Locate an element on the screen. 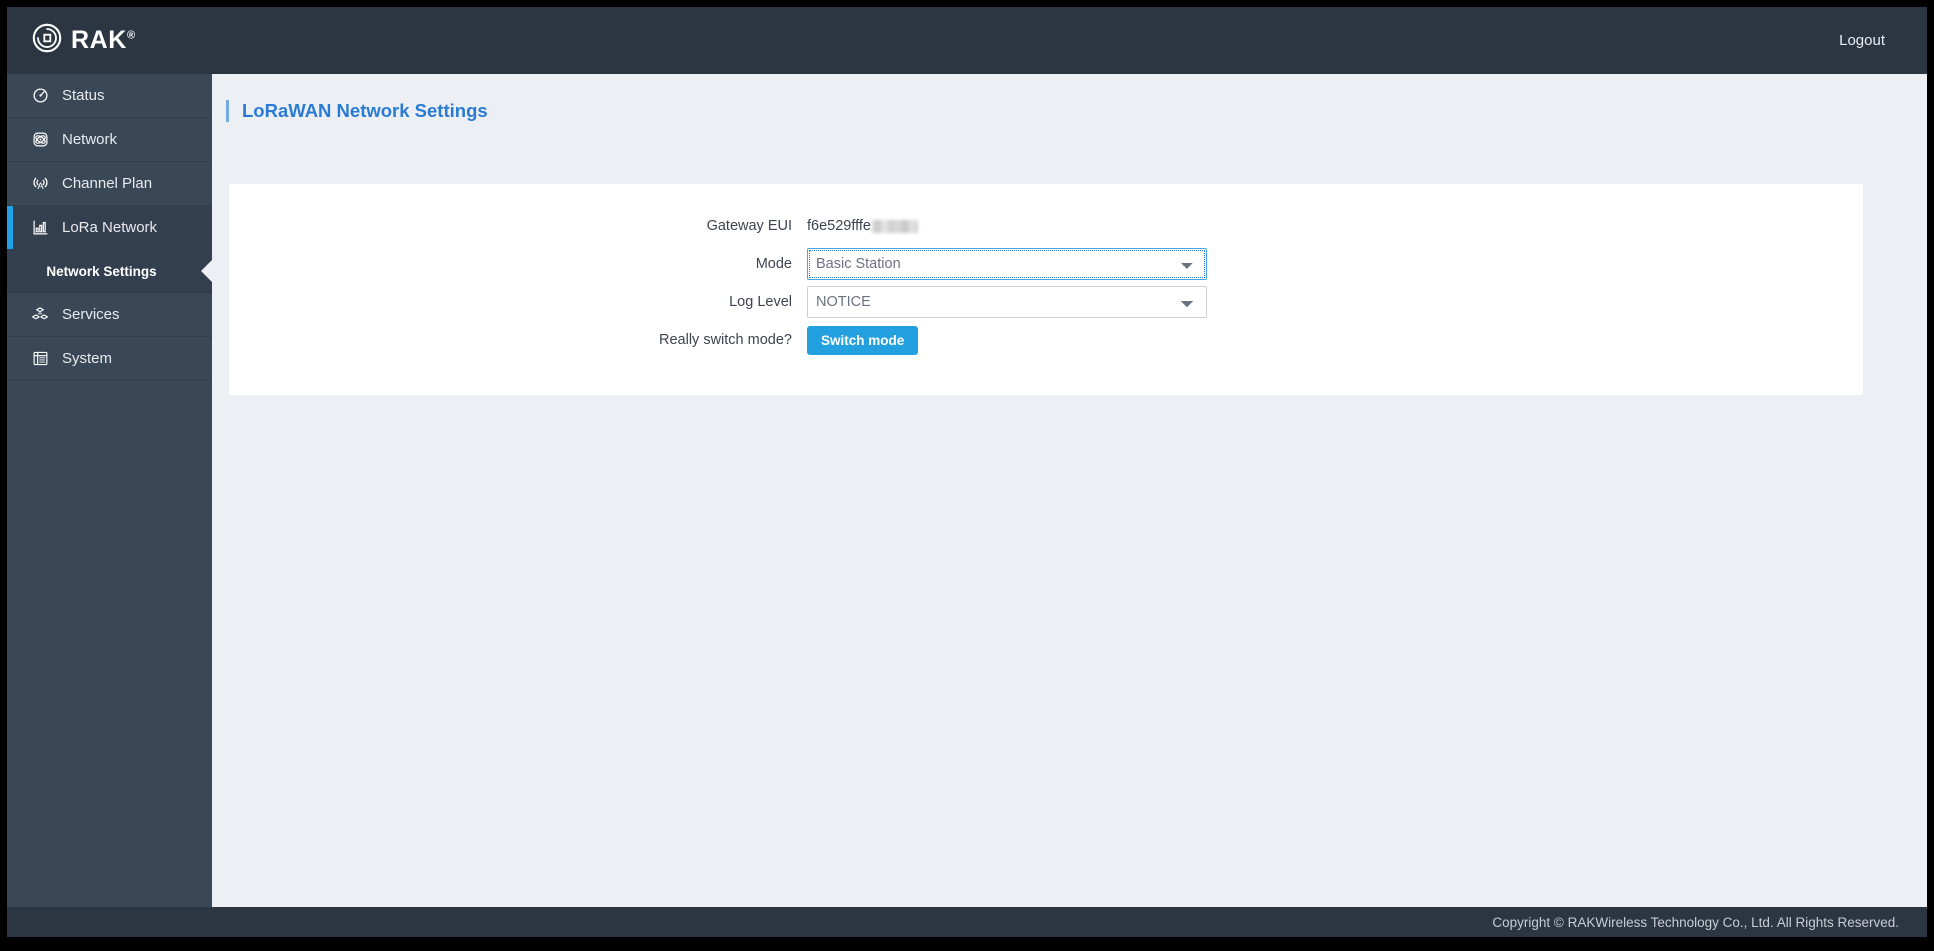  brand-wordmark: RAK® is located at coordinates (103, 40).